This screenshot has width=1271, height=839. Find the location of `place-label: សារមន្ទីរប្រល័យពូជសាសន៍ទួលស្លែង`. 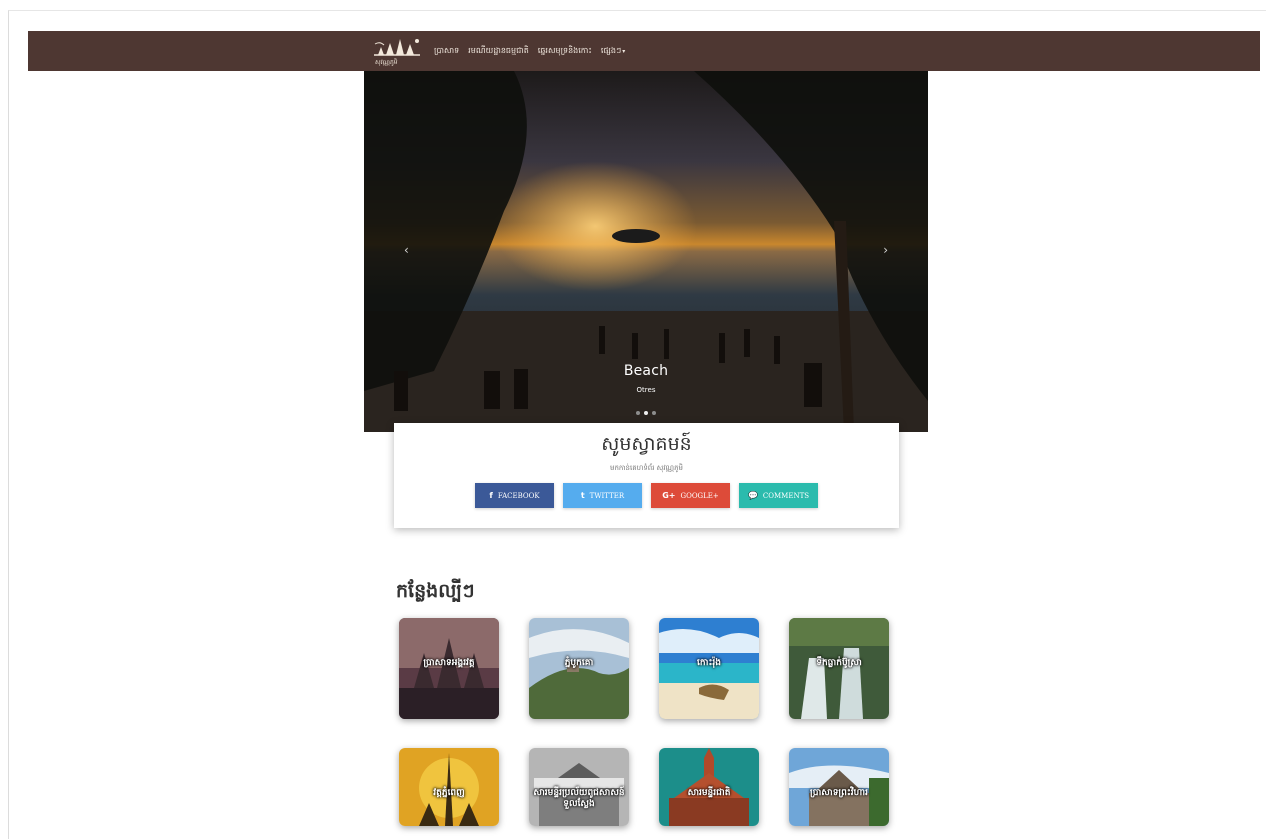

place-label: សារមន្ទីរប្រល័យពូជសាសន៍ទួលស្លែង is located at coordinates (579, 798).